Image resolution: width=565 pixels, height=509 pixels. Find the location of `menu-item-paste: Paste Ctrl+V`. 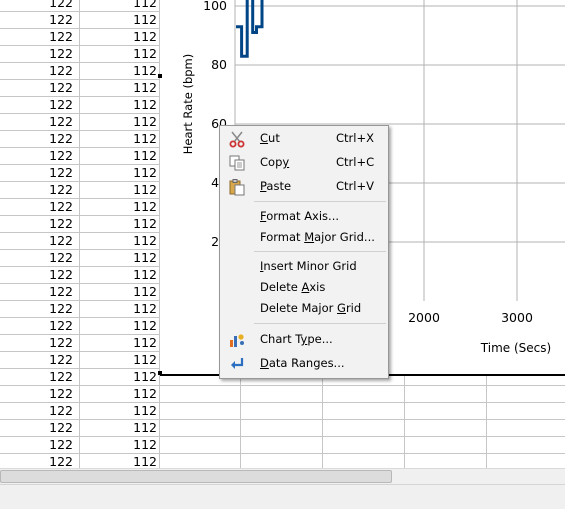

menu-item-paste: Paste Ctrl+V is located at coordinates (304, 187).